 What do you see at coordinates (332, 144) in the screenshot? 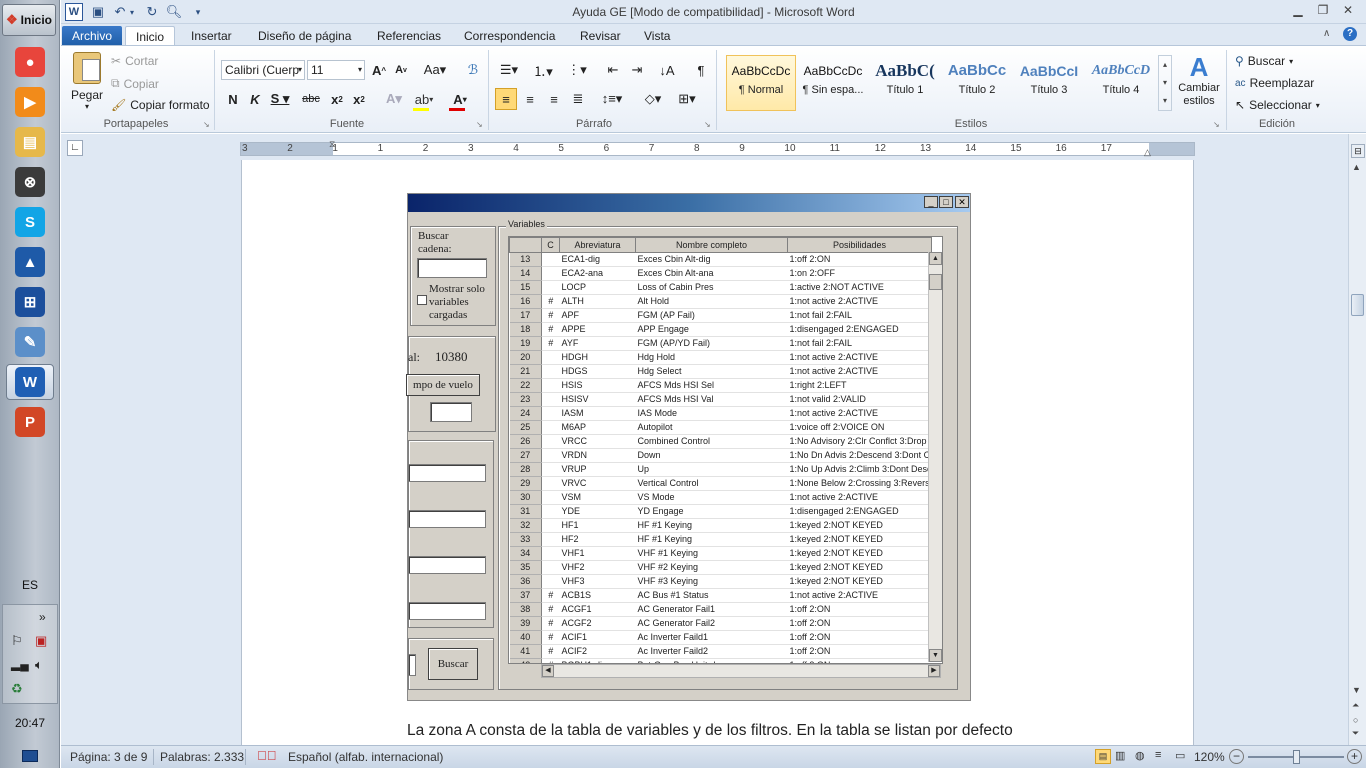
I see `indent-marker-icon: ⧖` at bounding box center [332, 144].